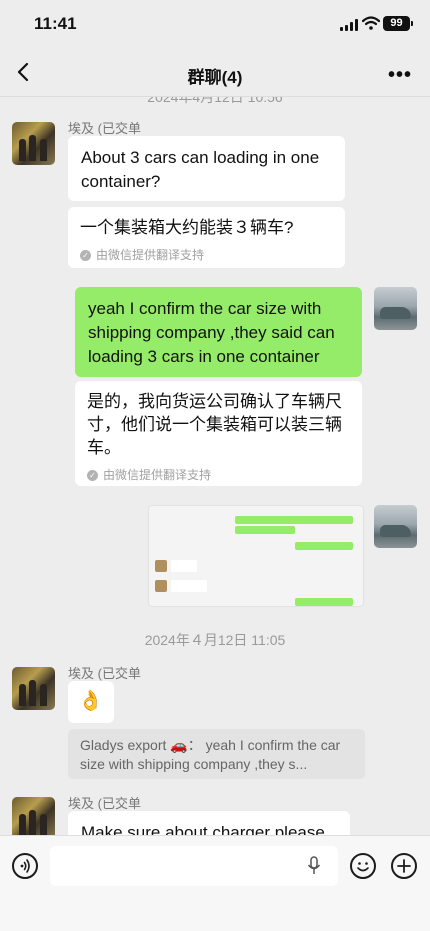  I want to click on wifi-icon, so click(371, 23).